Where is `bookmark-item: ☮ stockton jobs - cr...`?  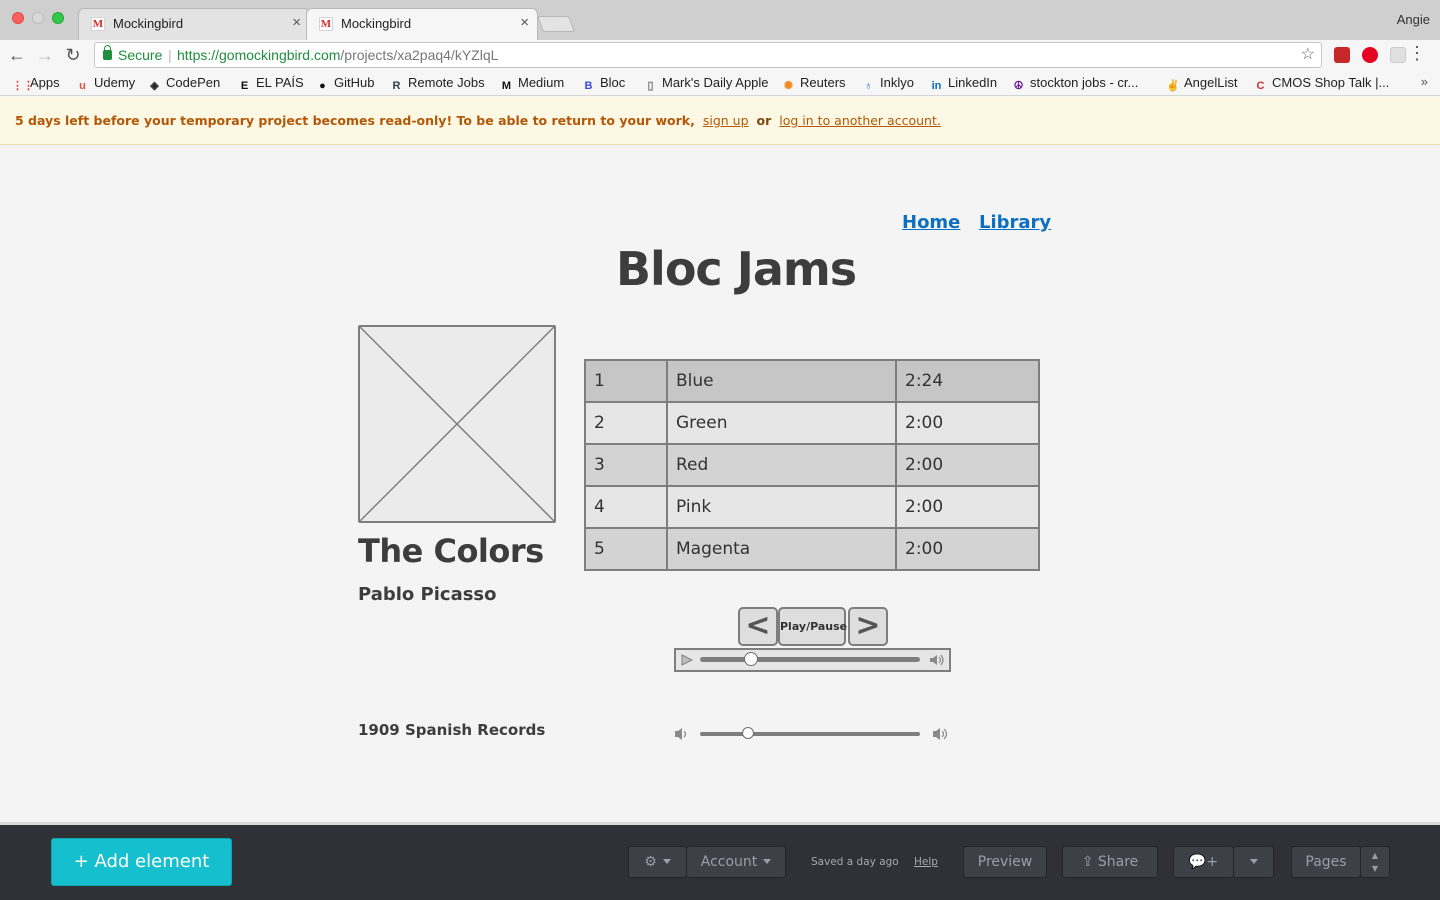
bookmark-item: ☮ stockton jobs - cr... is located at coordinates (1075, 84).